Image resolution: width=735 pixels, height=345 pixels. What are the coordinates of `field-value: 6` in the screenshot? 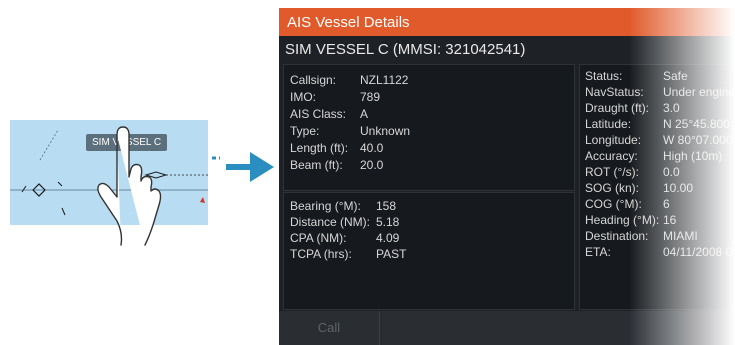 It's located at (666, 204).